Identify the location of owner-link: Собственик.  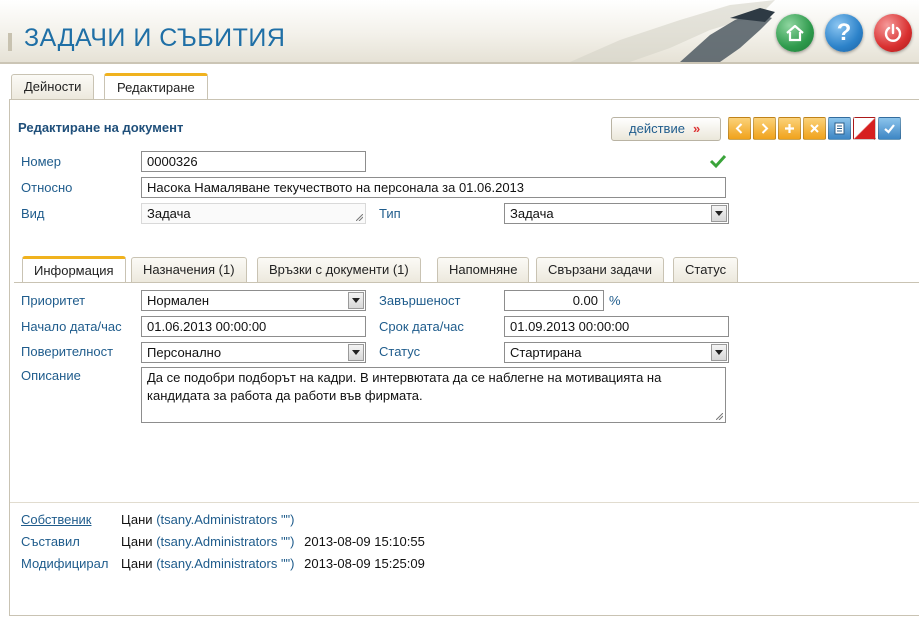
(56, 519).